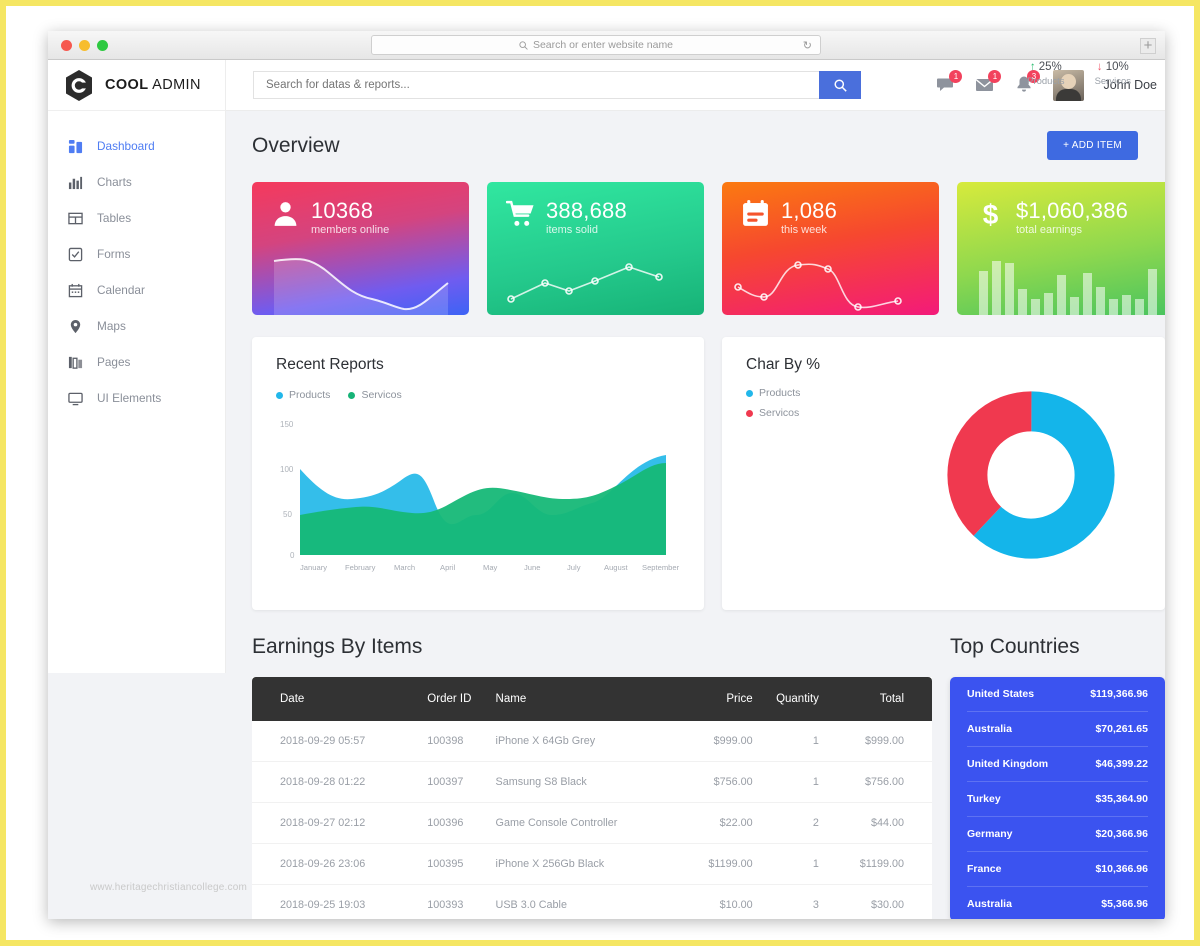  I want to click on cell-date: 2018-09-27 02:12, so click(340, 823).